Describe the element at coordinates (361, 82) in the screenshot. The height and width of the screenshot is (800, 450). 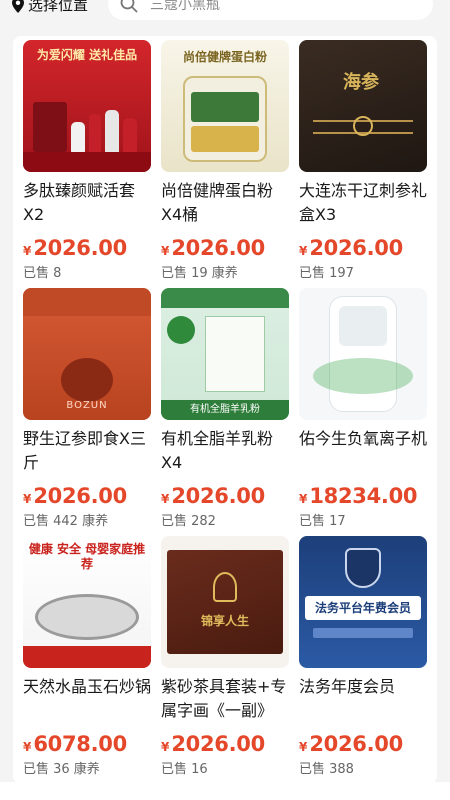
I see `product-image-caption: 海参` at that location.